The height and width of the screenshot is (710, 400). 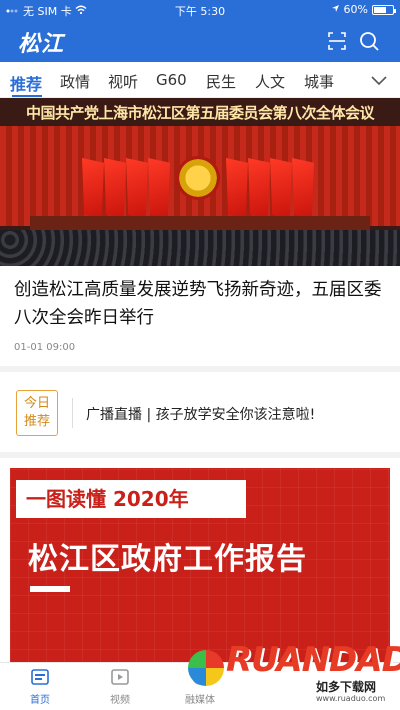 What do you see at coordinates (200, 248) in the screenshot?
I see `audience` at bounding box center [200, 248].